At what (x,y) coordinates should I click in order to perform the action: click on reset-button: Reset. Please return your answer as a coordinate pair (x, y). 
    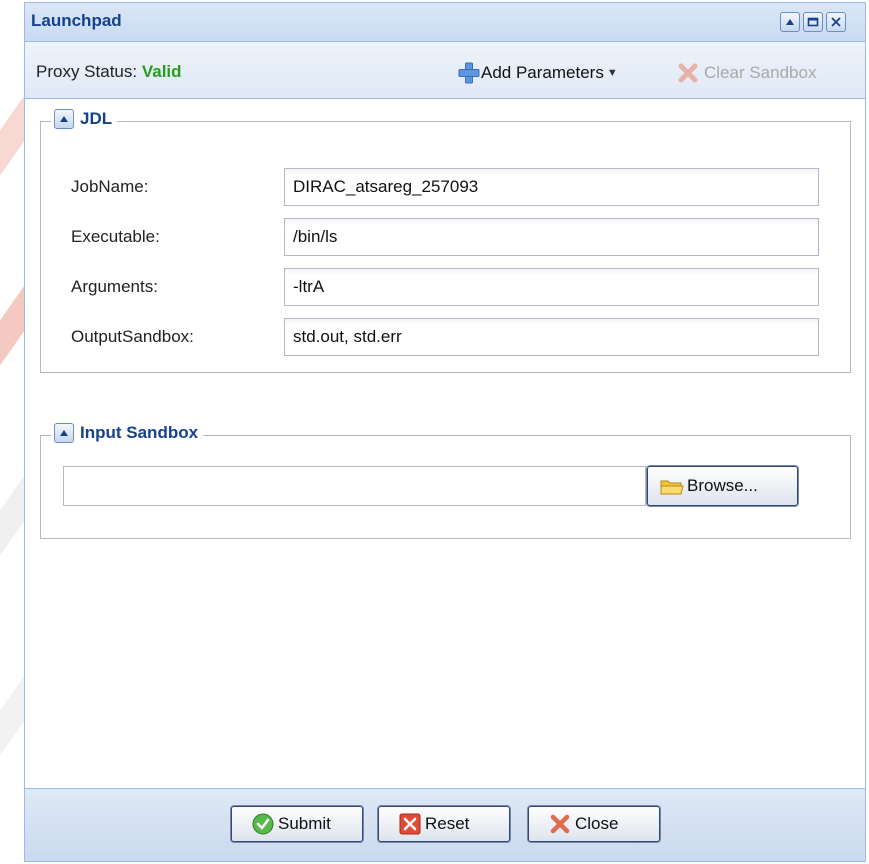
    Looking at the image, I should click on (444, 824).